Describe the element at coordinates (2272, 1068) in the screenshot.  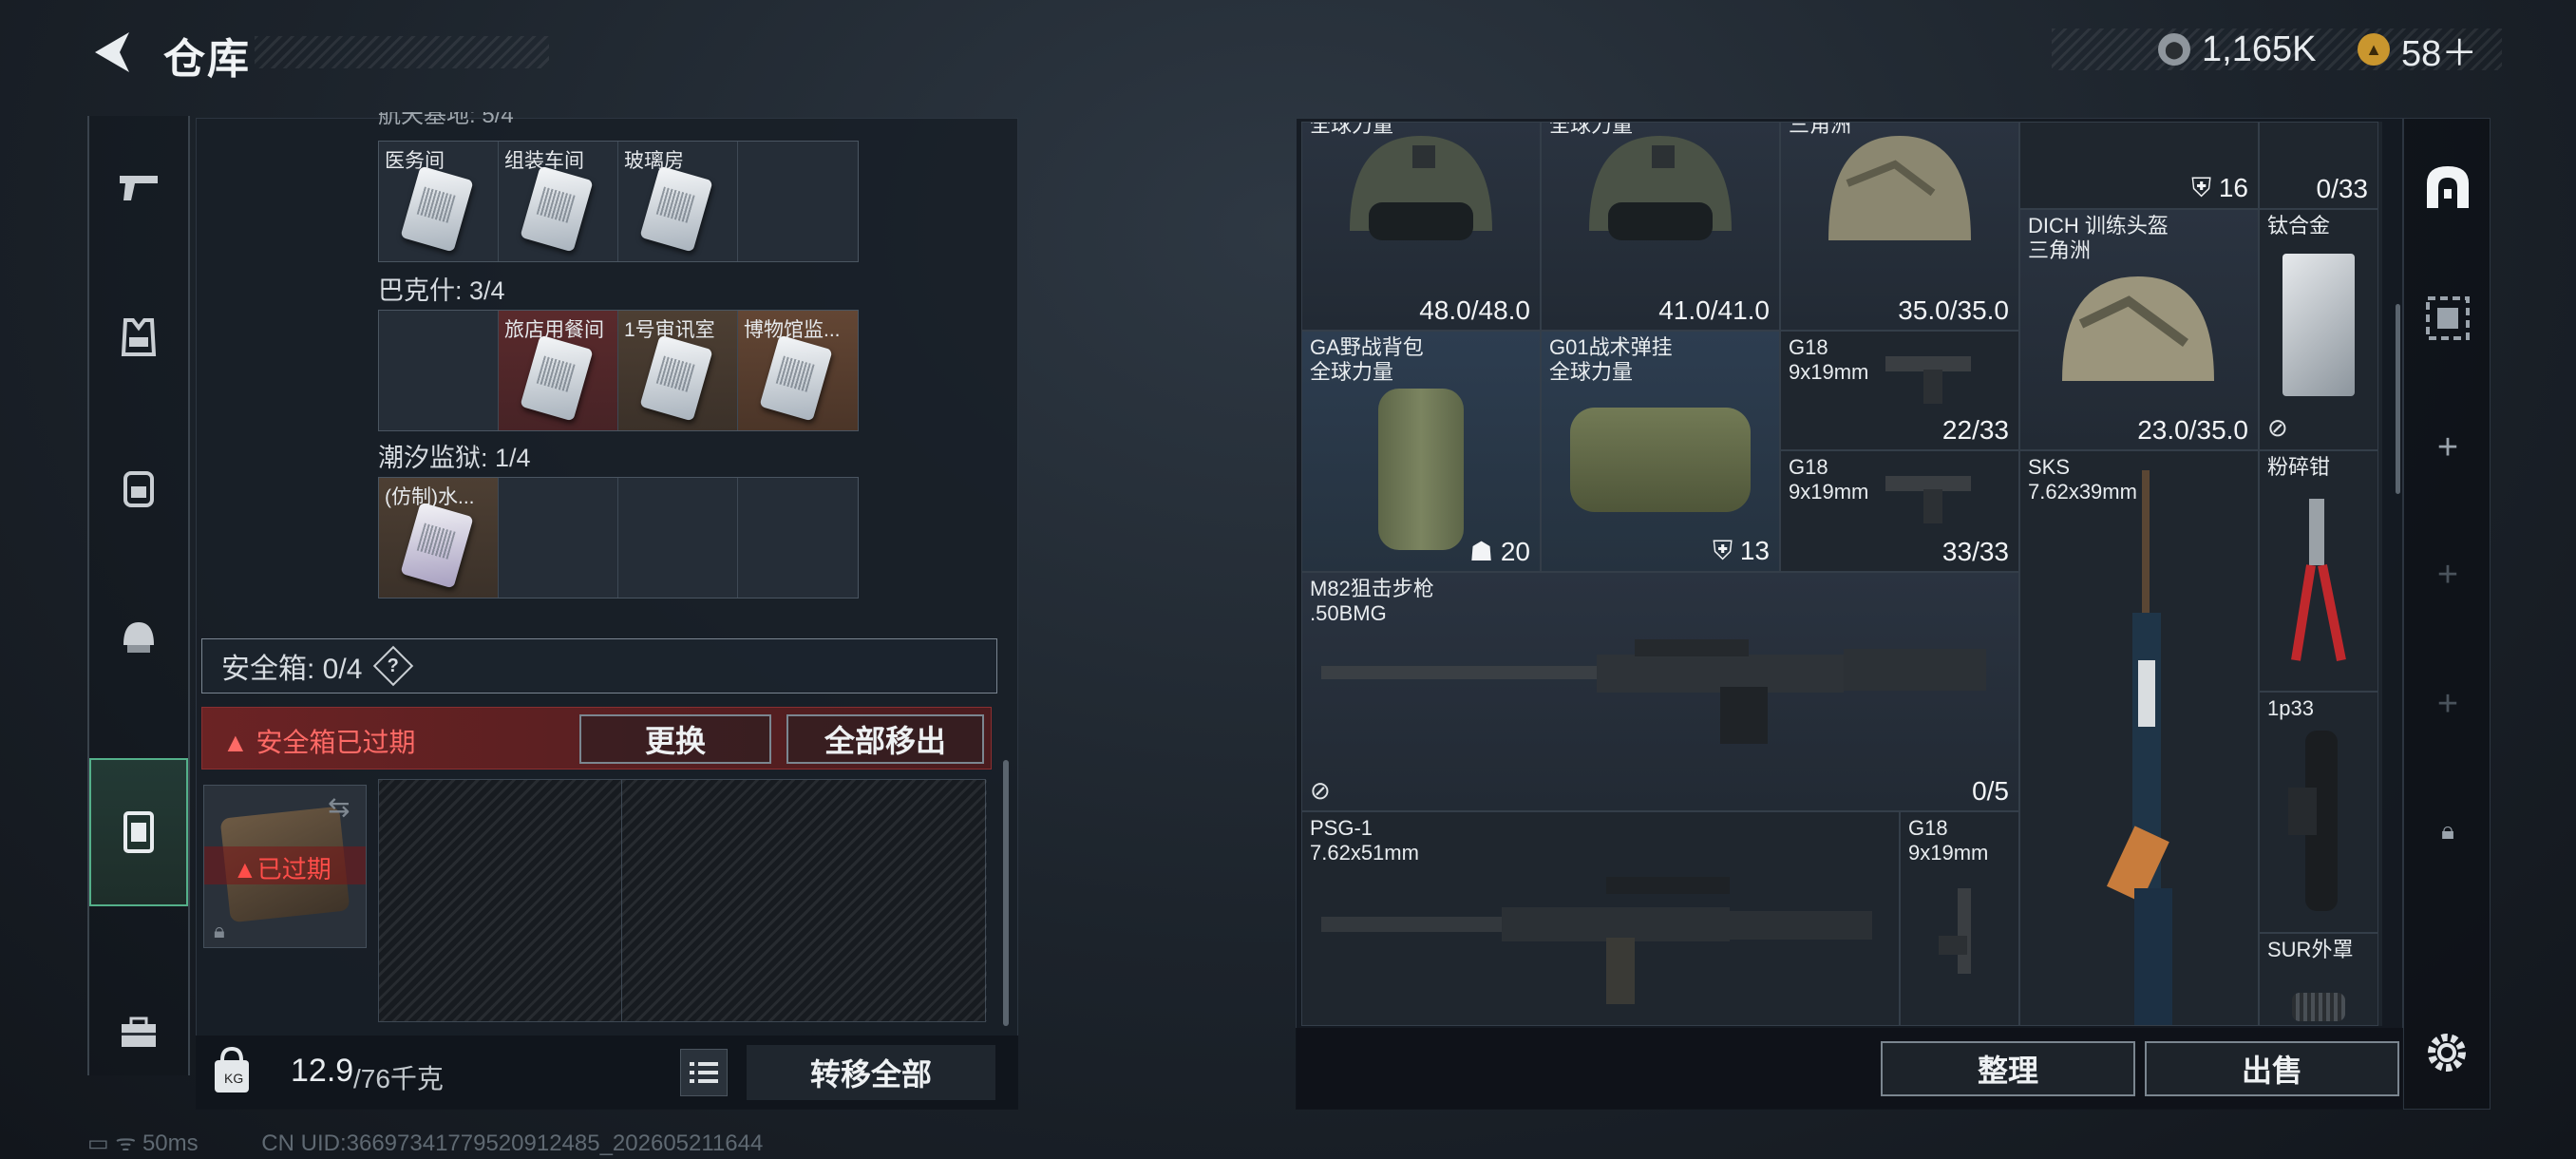
I see `sell-button: 出售` at that location.